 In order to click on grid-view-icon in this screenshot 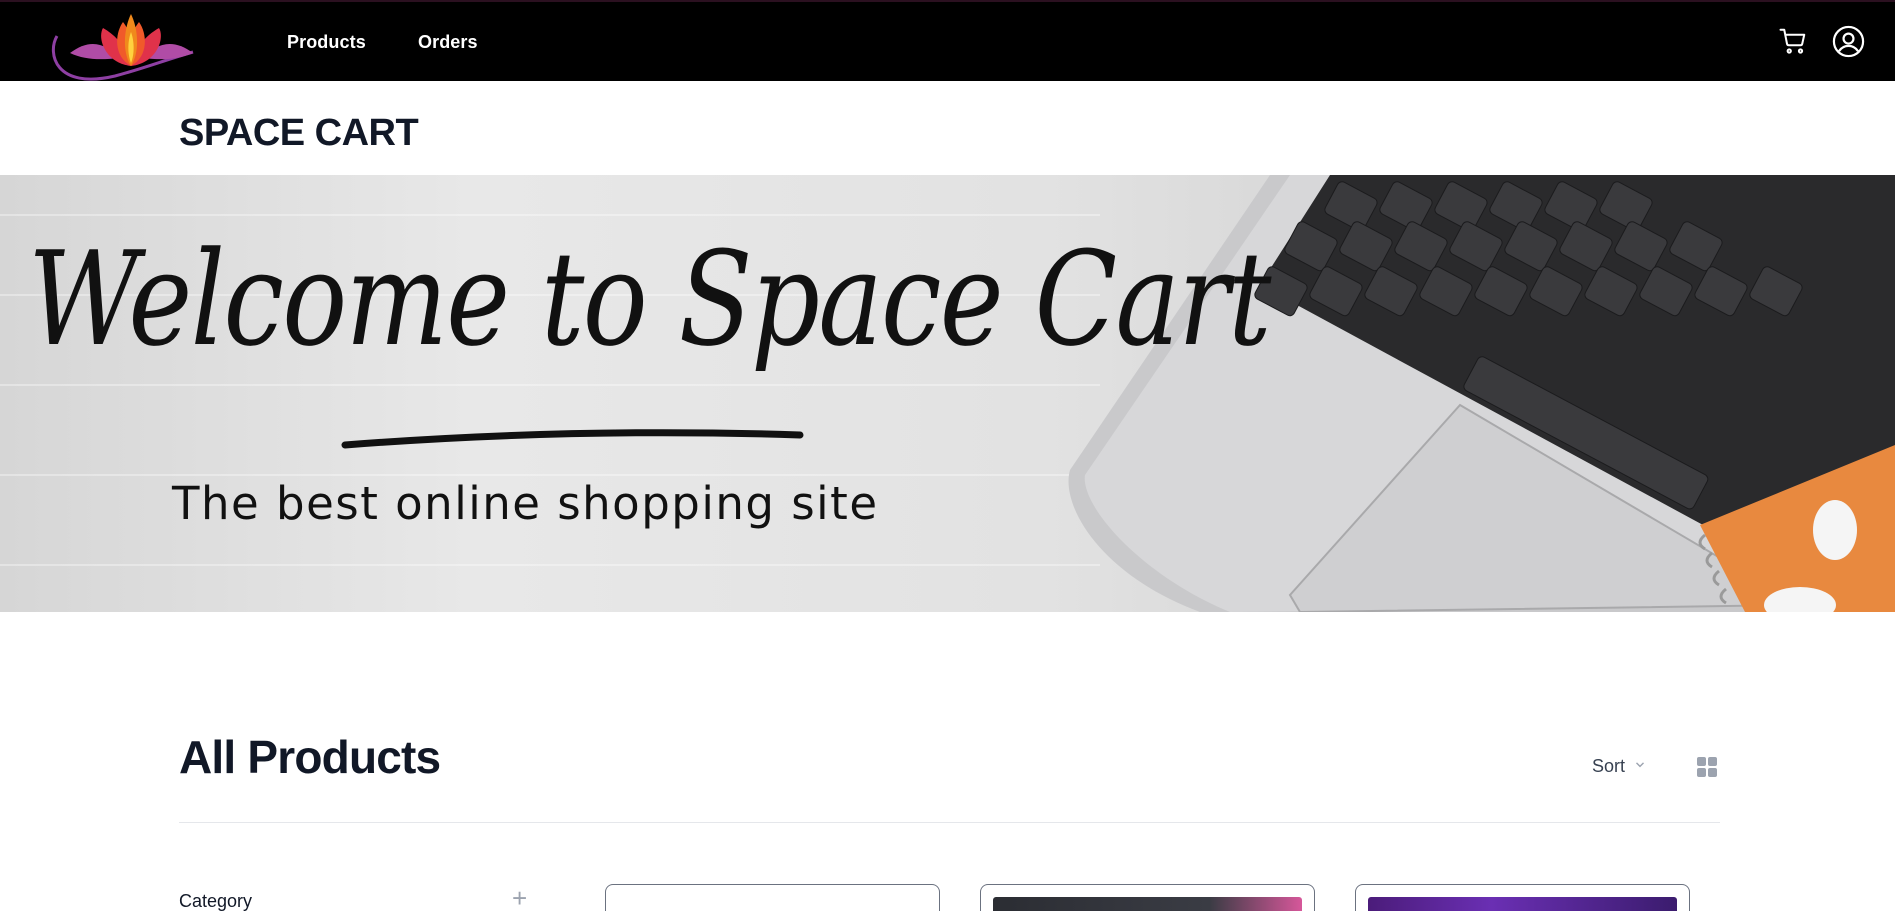, I will do `click(1707, 769)`.